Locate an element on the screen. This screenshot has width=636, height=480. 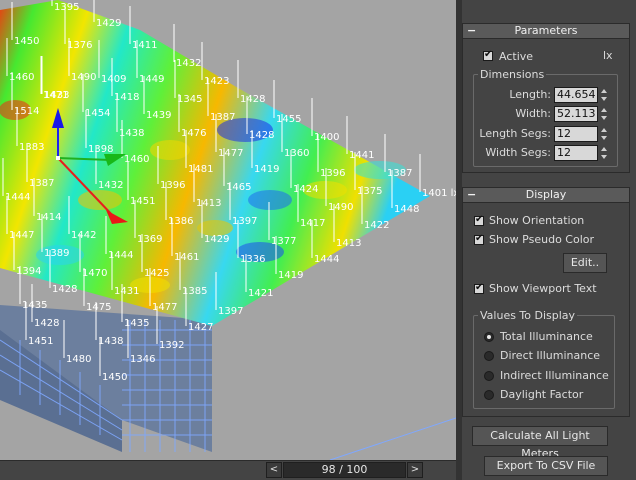
show-orientation-checkbox is located at coordinates (479, 220).